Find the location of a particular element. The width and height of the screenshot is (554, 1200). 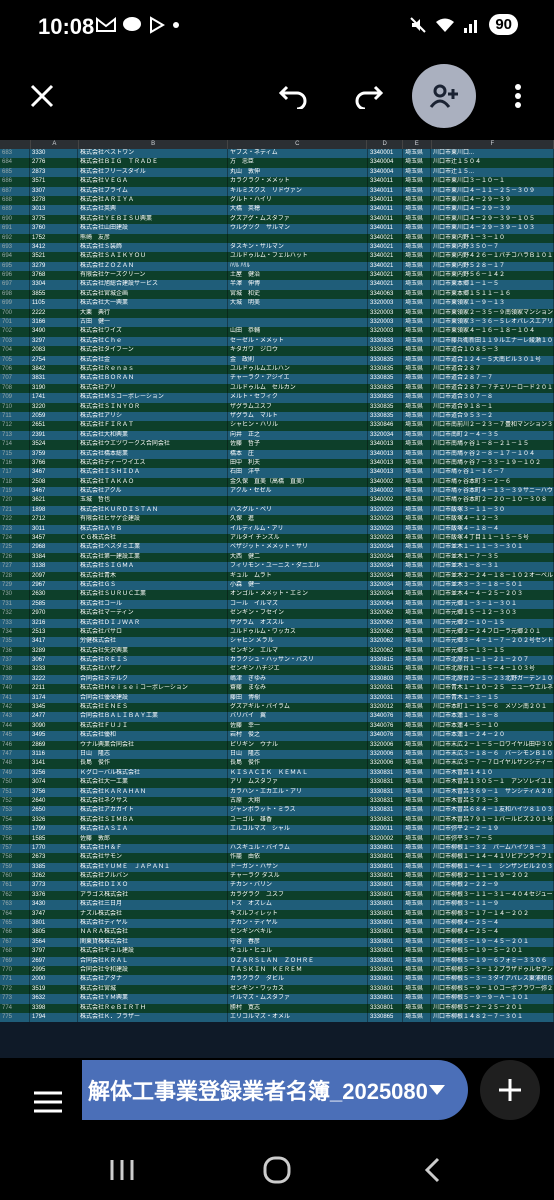

table-cell: 向井 正之 is located at coordinates (298, 435).